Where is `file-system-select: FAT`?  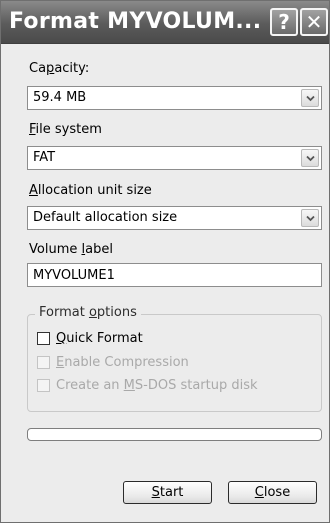 file-system-select: FAT is located at coordinates (174, 158).